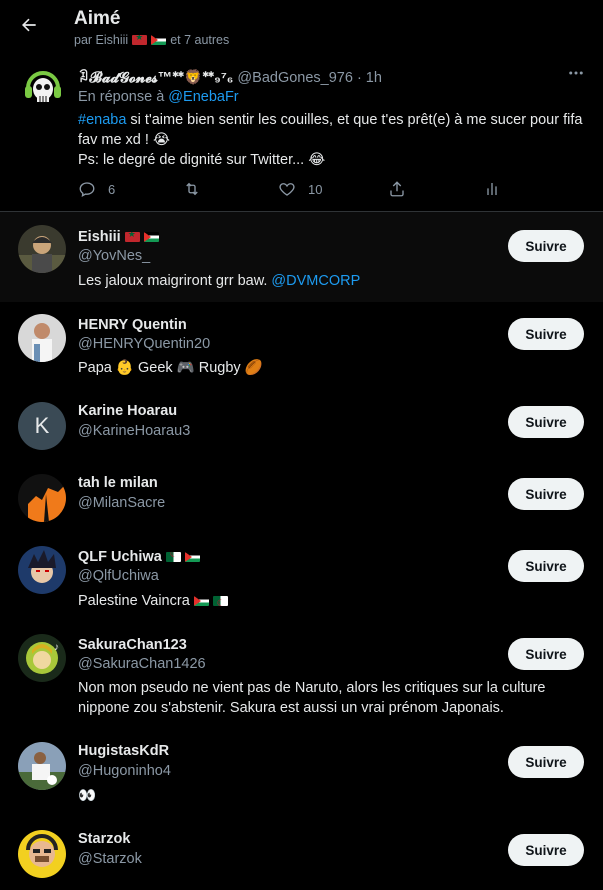 This screenshot has height=890, width=603. Describe the element at coordinates (301, 498) in the screenshot. I see `user-list-item: tah le milan @MilanSacre Suivre` at that location.